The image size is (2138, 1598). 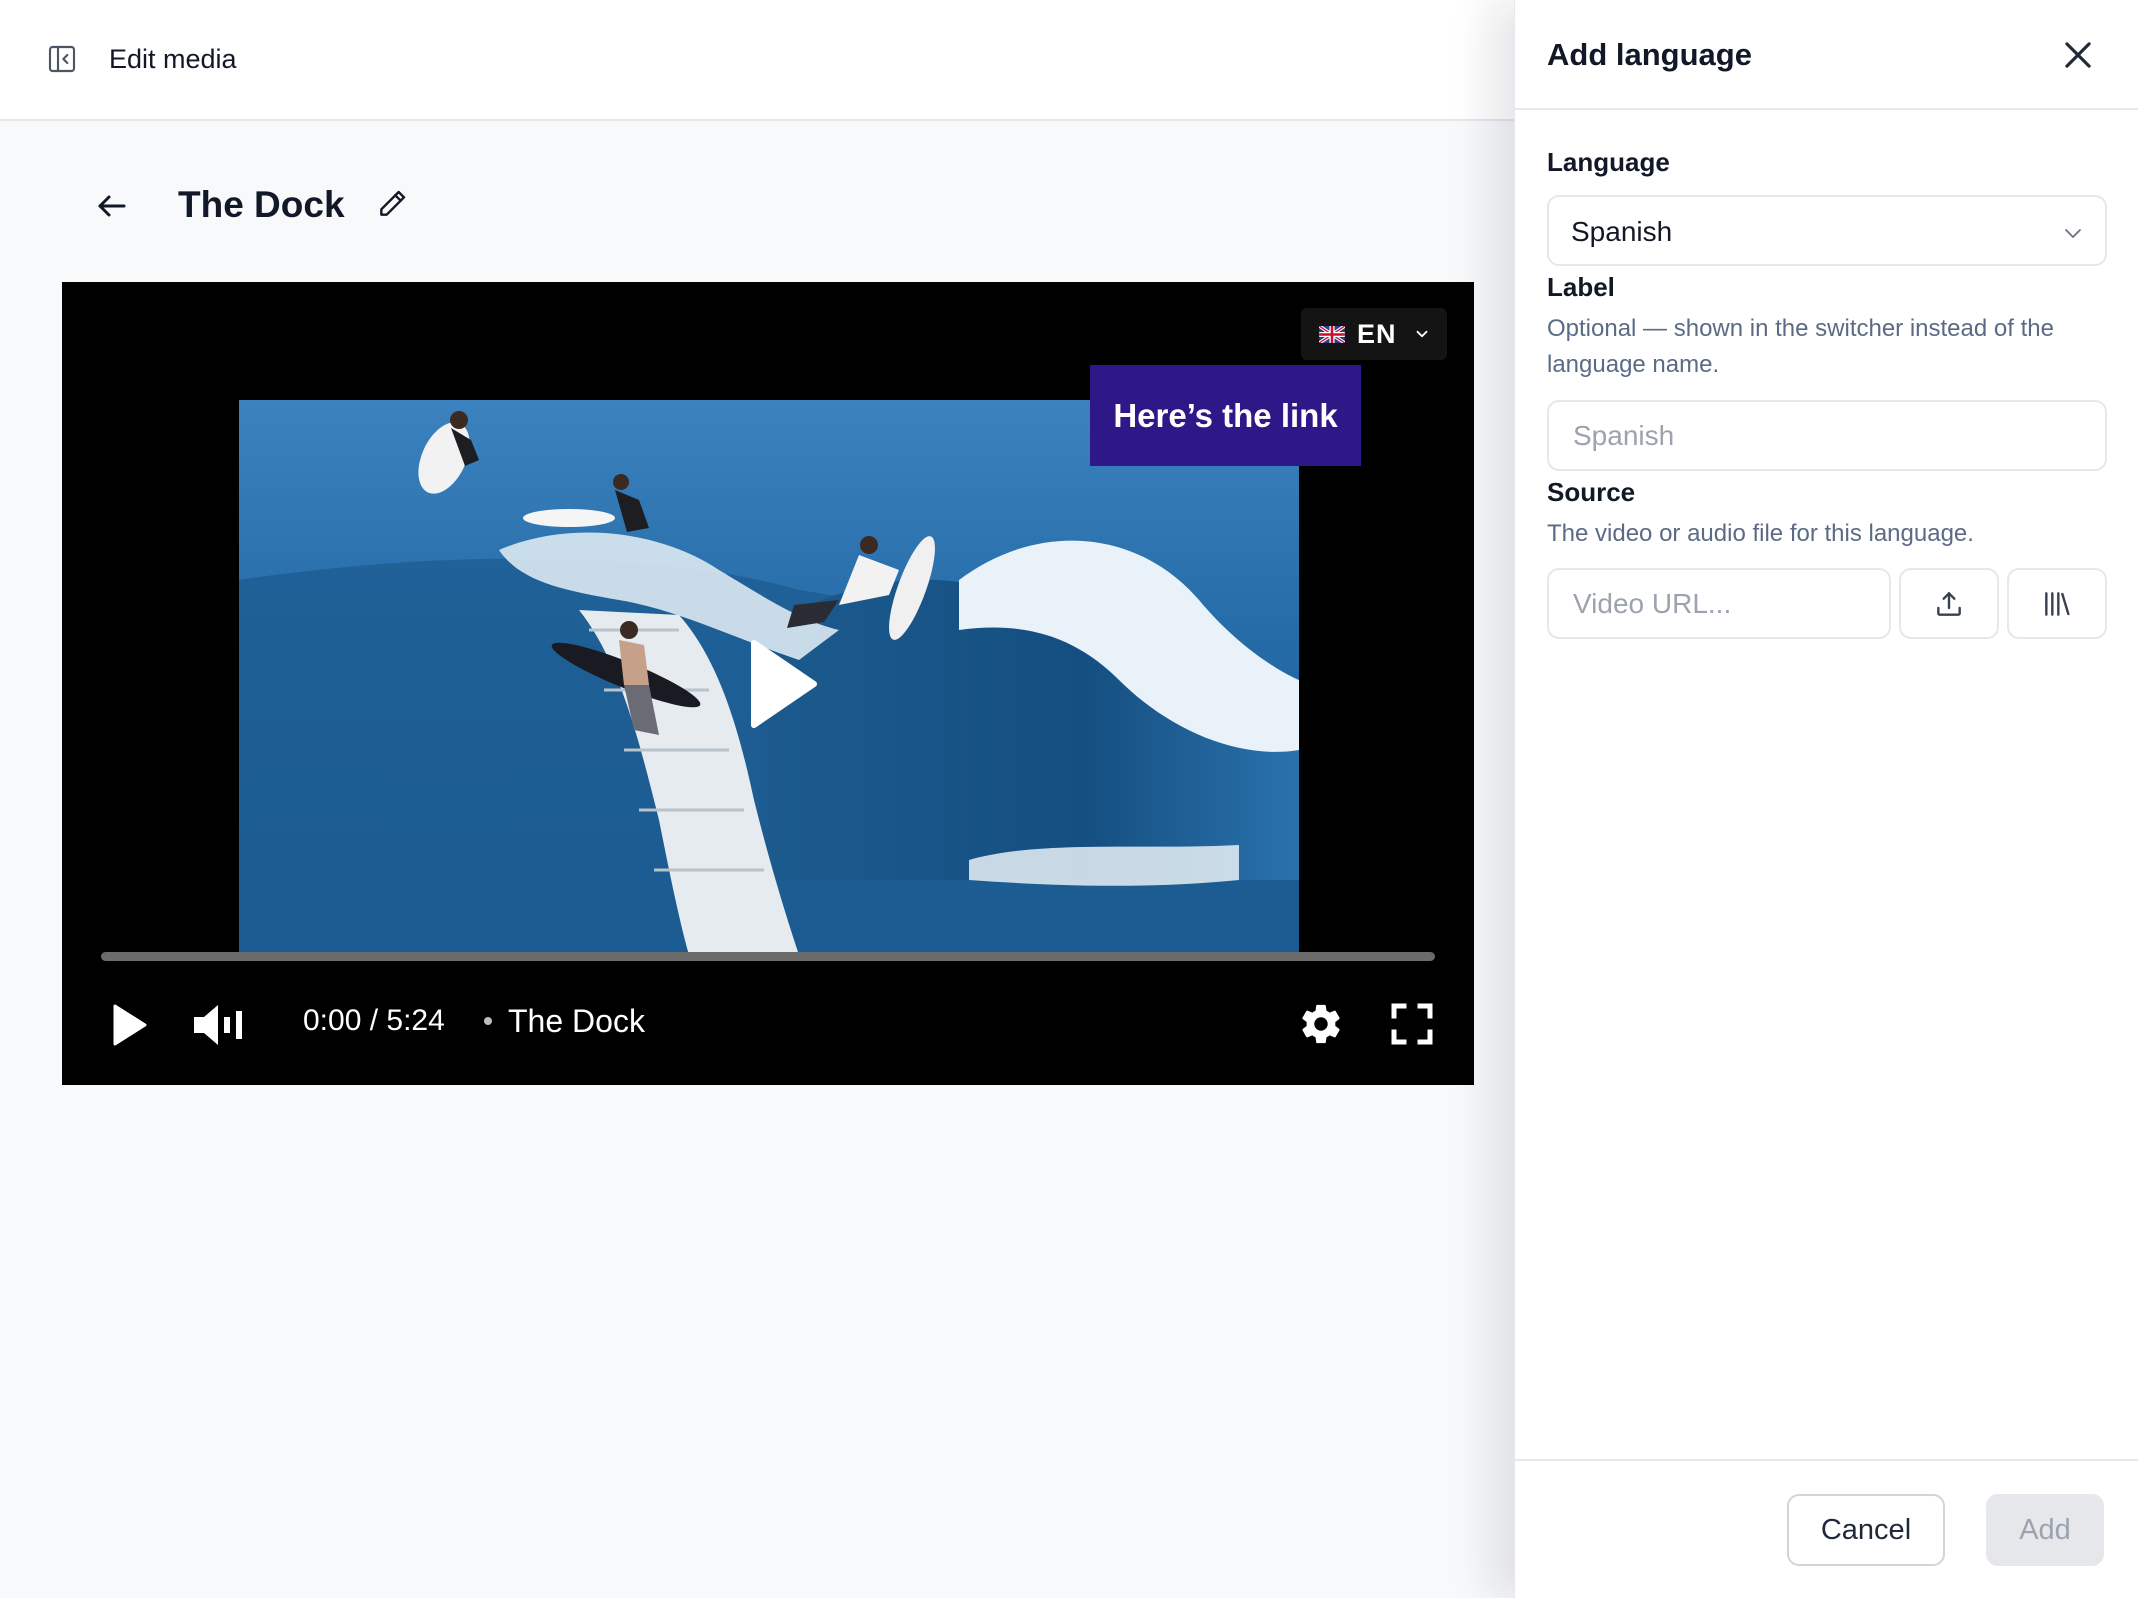 I want to click on label-field-label: Label, so click(x=1581, y=287).